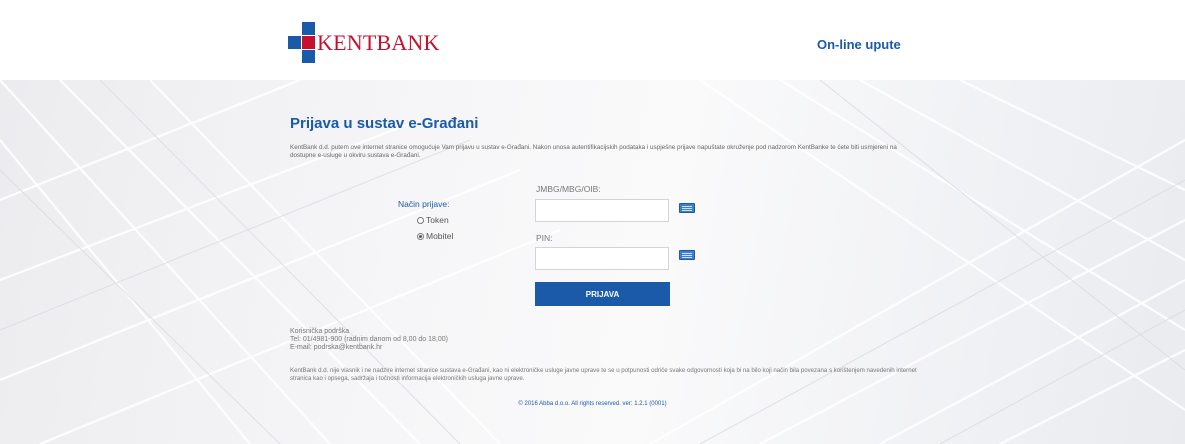  I want to click on support-email: E-mail: podrska@kentbank.hr, so click(336, 348).